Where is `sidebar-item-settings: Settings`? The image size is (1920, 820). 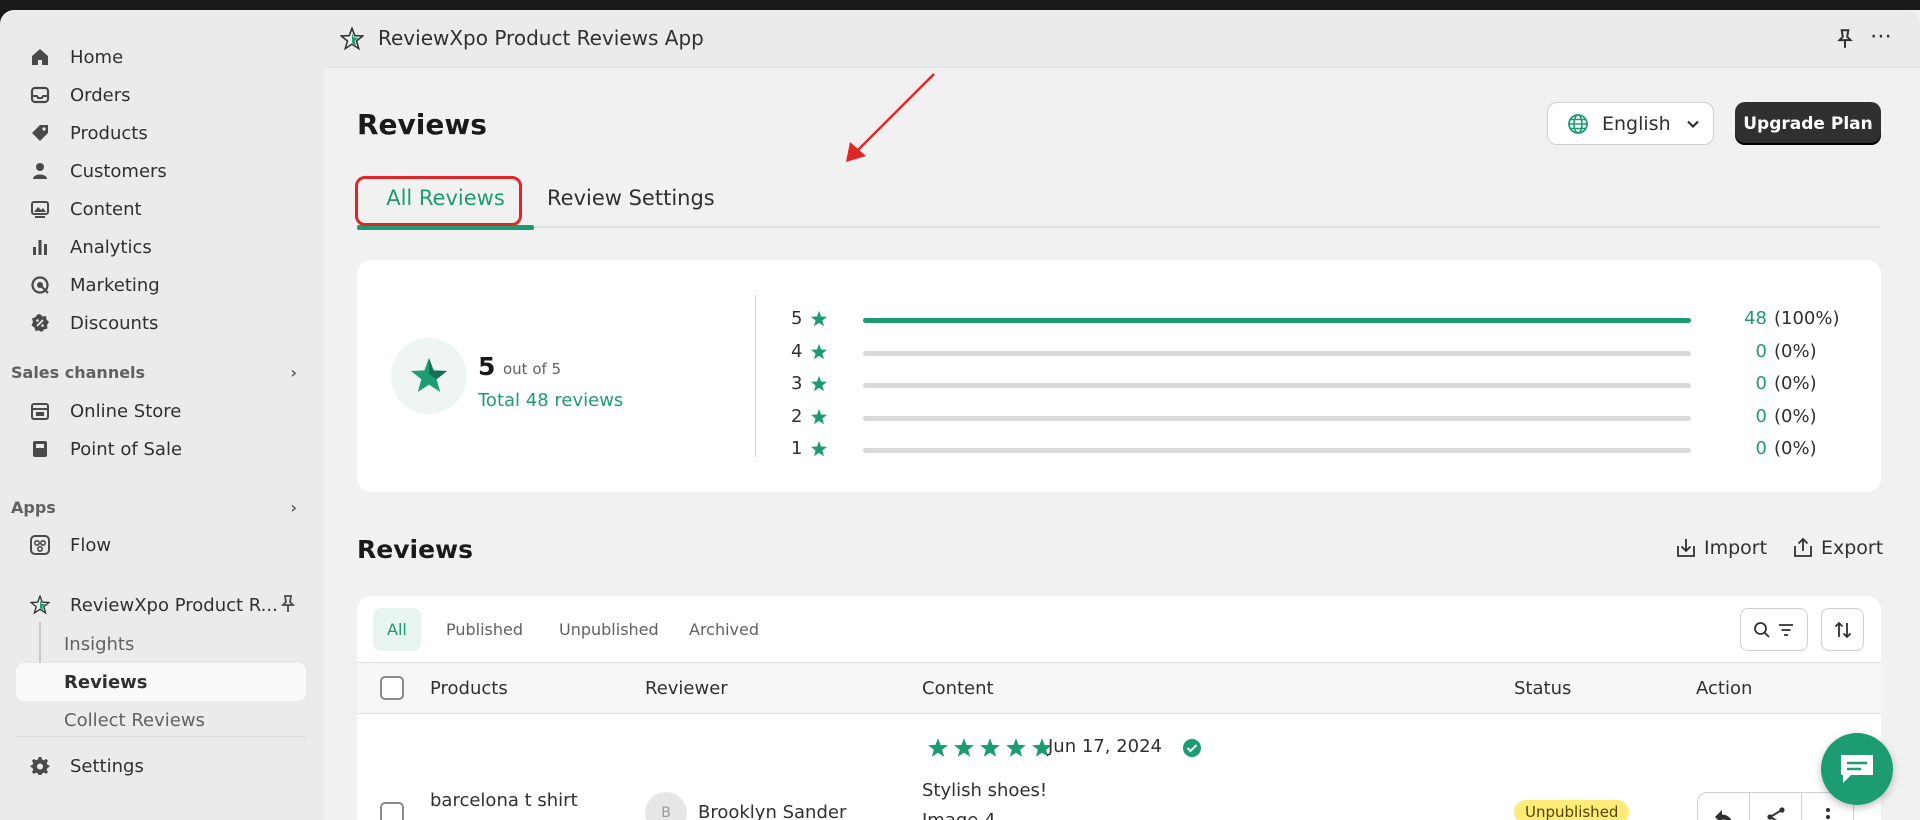 sidebar-item-settings: Settings is located at coordinates (161, 766).